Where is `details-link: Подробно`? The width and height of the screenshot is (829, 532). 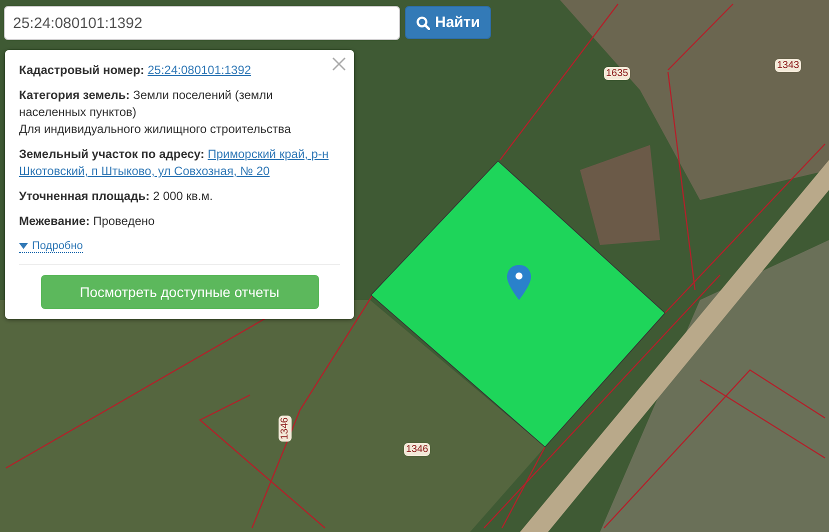
details-link: Подробно is located at coordinates (51, 246).